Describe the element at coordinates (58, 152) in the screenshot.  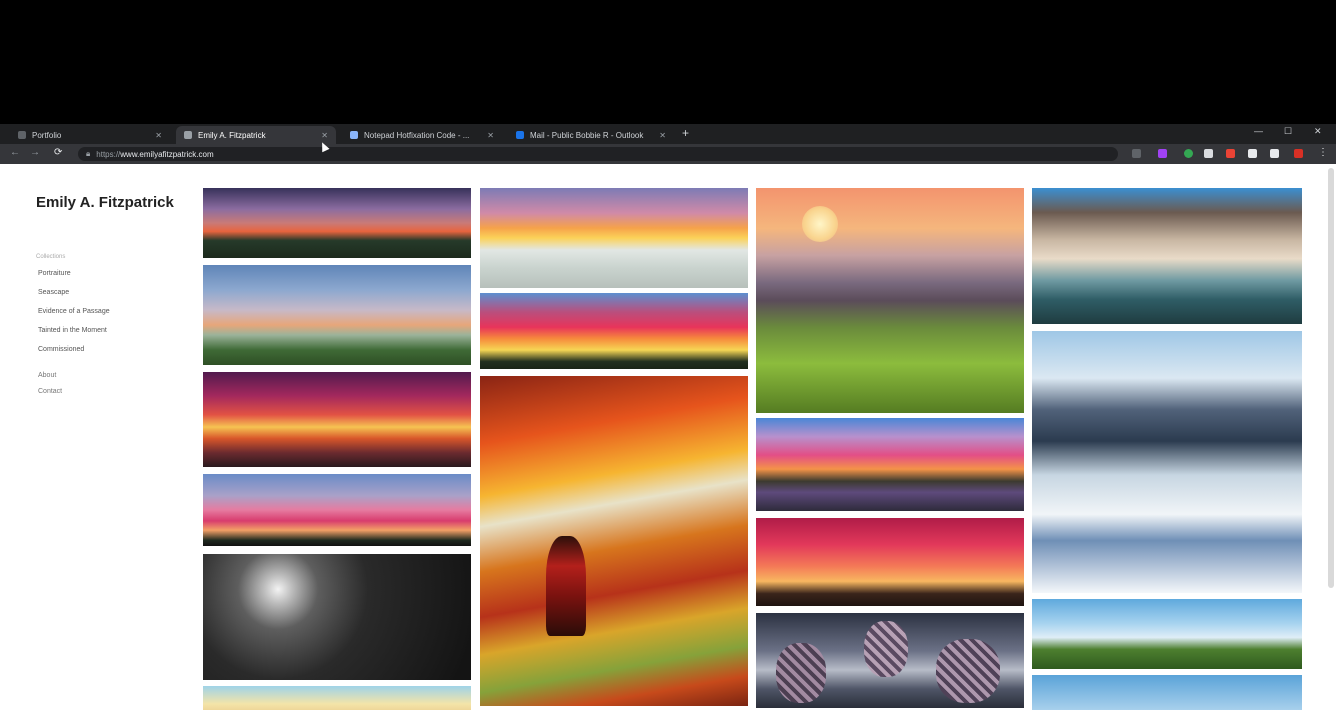
I see `reload-icon: ⟳` at that location.